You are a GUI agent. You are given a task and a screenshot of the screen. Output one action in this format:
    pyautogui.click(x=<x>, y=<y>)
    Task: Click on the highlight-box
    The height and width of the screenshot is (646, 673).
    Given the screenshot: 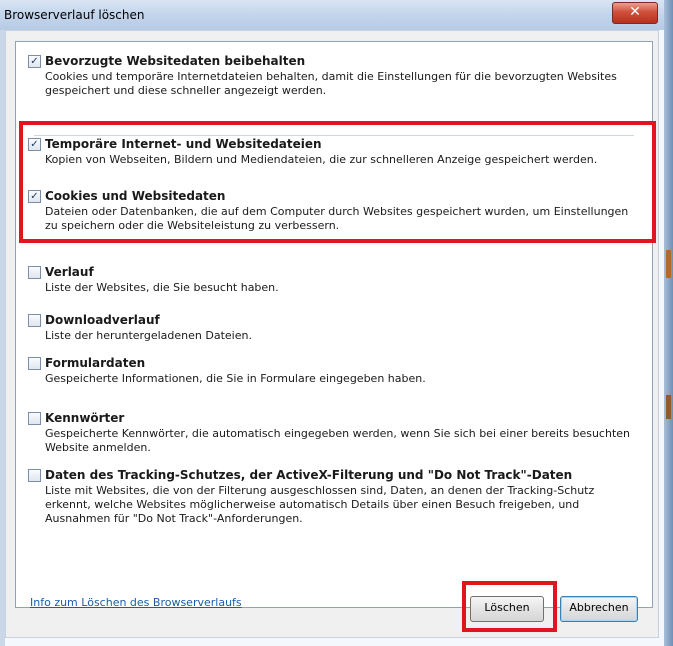 What is the action you would take?
    pyautogui.click(x=509, y=606)
    